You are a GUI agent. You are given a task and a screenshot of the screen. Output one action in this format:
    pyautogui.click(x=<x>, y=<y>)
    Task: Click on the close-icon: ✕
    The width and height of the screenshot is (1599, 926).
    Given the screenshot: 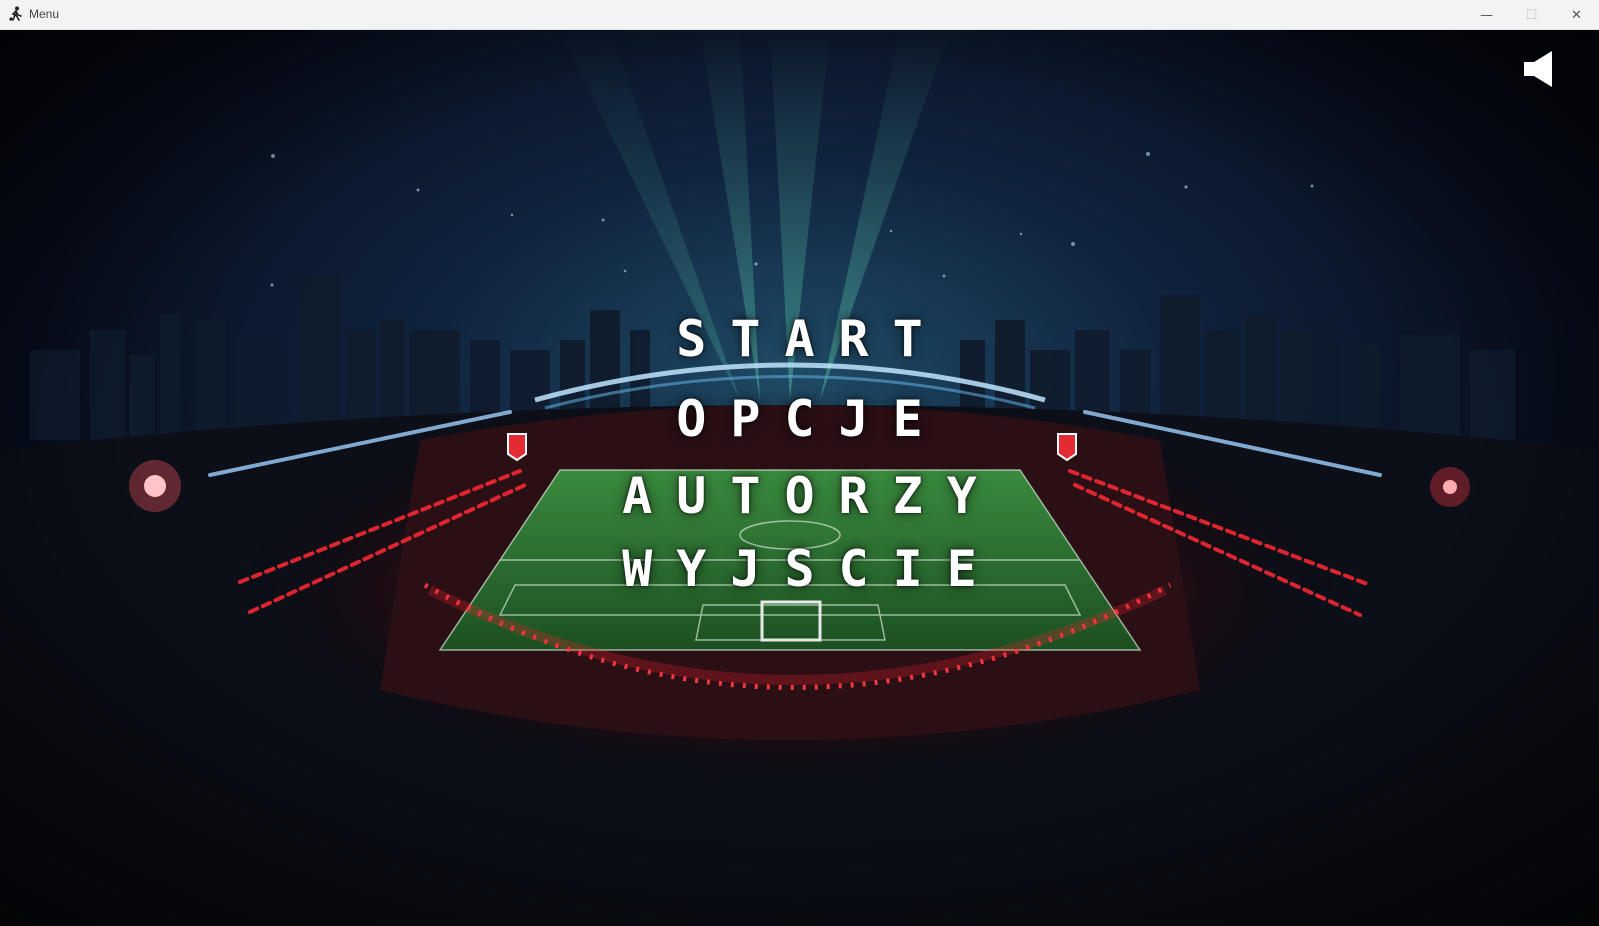 What is the action you would take?
    pyautogui.click(x=1576, y=15)
    